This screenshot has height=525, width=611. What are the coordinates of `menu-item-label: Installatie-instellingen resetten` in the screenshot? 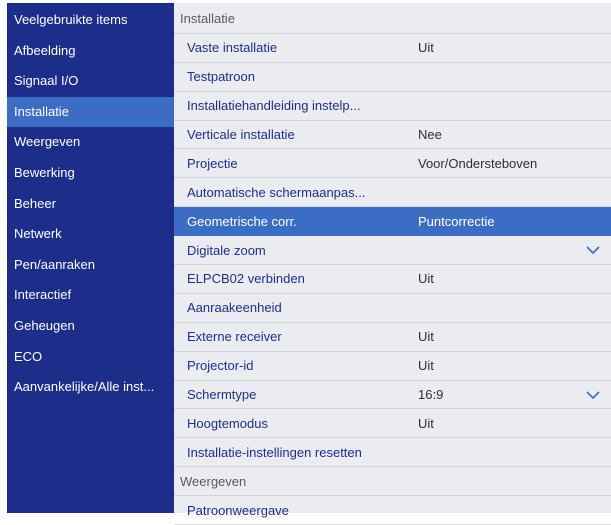 It's located at (274, 452).